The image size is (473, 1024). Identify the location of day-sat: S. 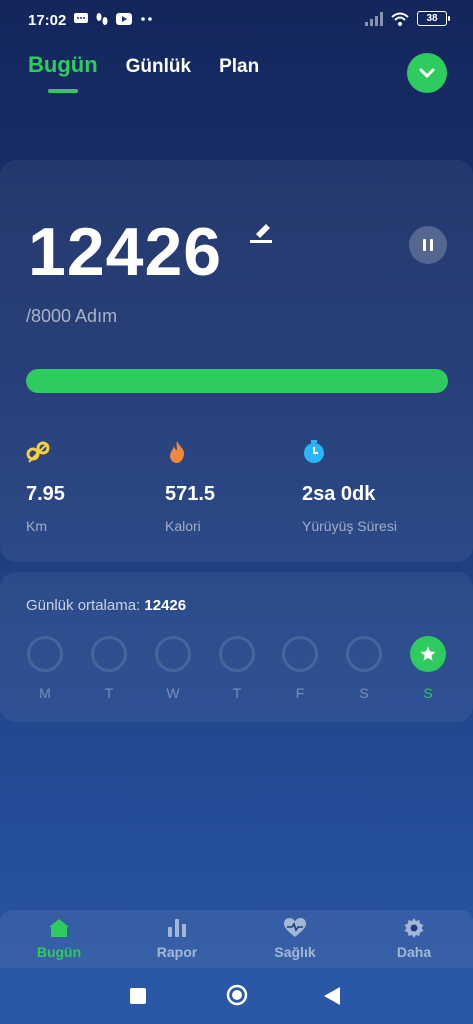
(364, 668).